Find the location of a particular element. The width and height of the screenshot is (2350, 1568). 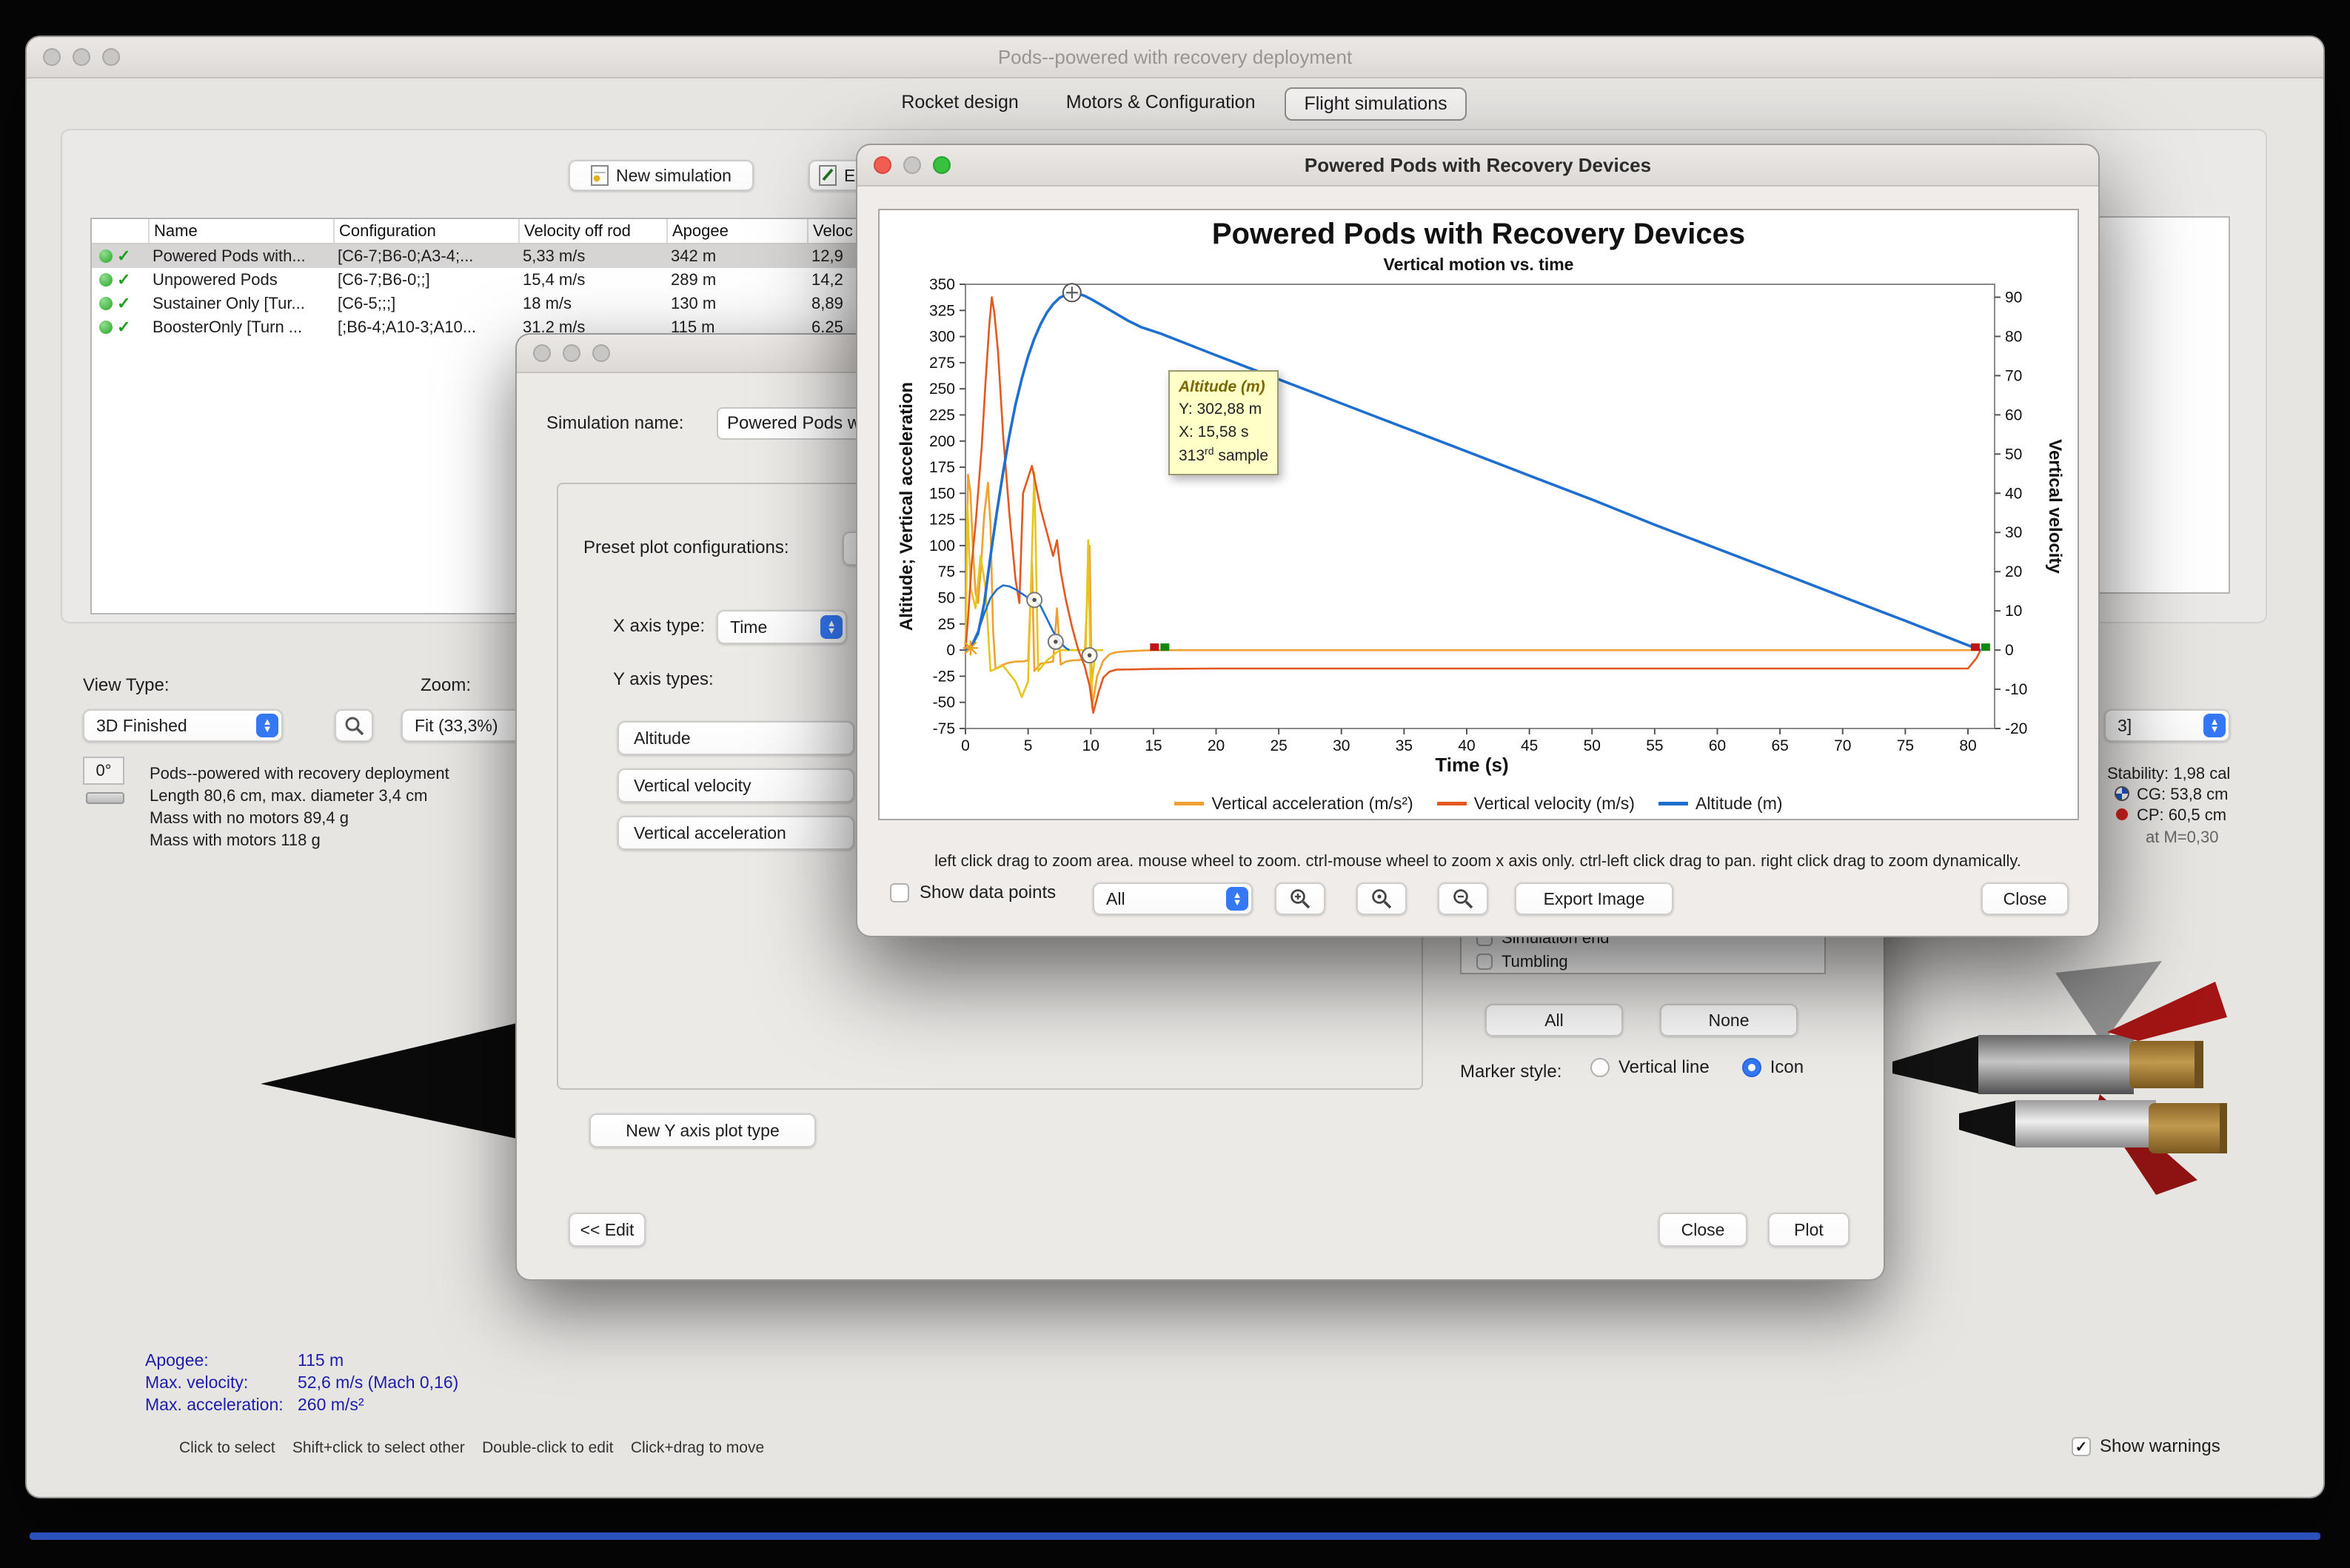

plot-close-button: Close is located at coordinates (2025, 899).